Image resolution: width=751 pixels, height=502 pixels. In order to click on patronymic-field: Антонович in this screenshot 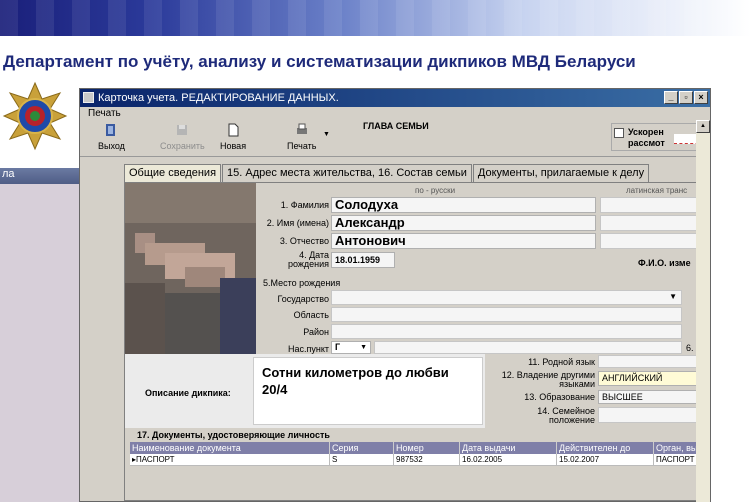, I will do `click(463, 241)`.